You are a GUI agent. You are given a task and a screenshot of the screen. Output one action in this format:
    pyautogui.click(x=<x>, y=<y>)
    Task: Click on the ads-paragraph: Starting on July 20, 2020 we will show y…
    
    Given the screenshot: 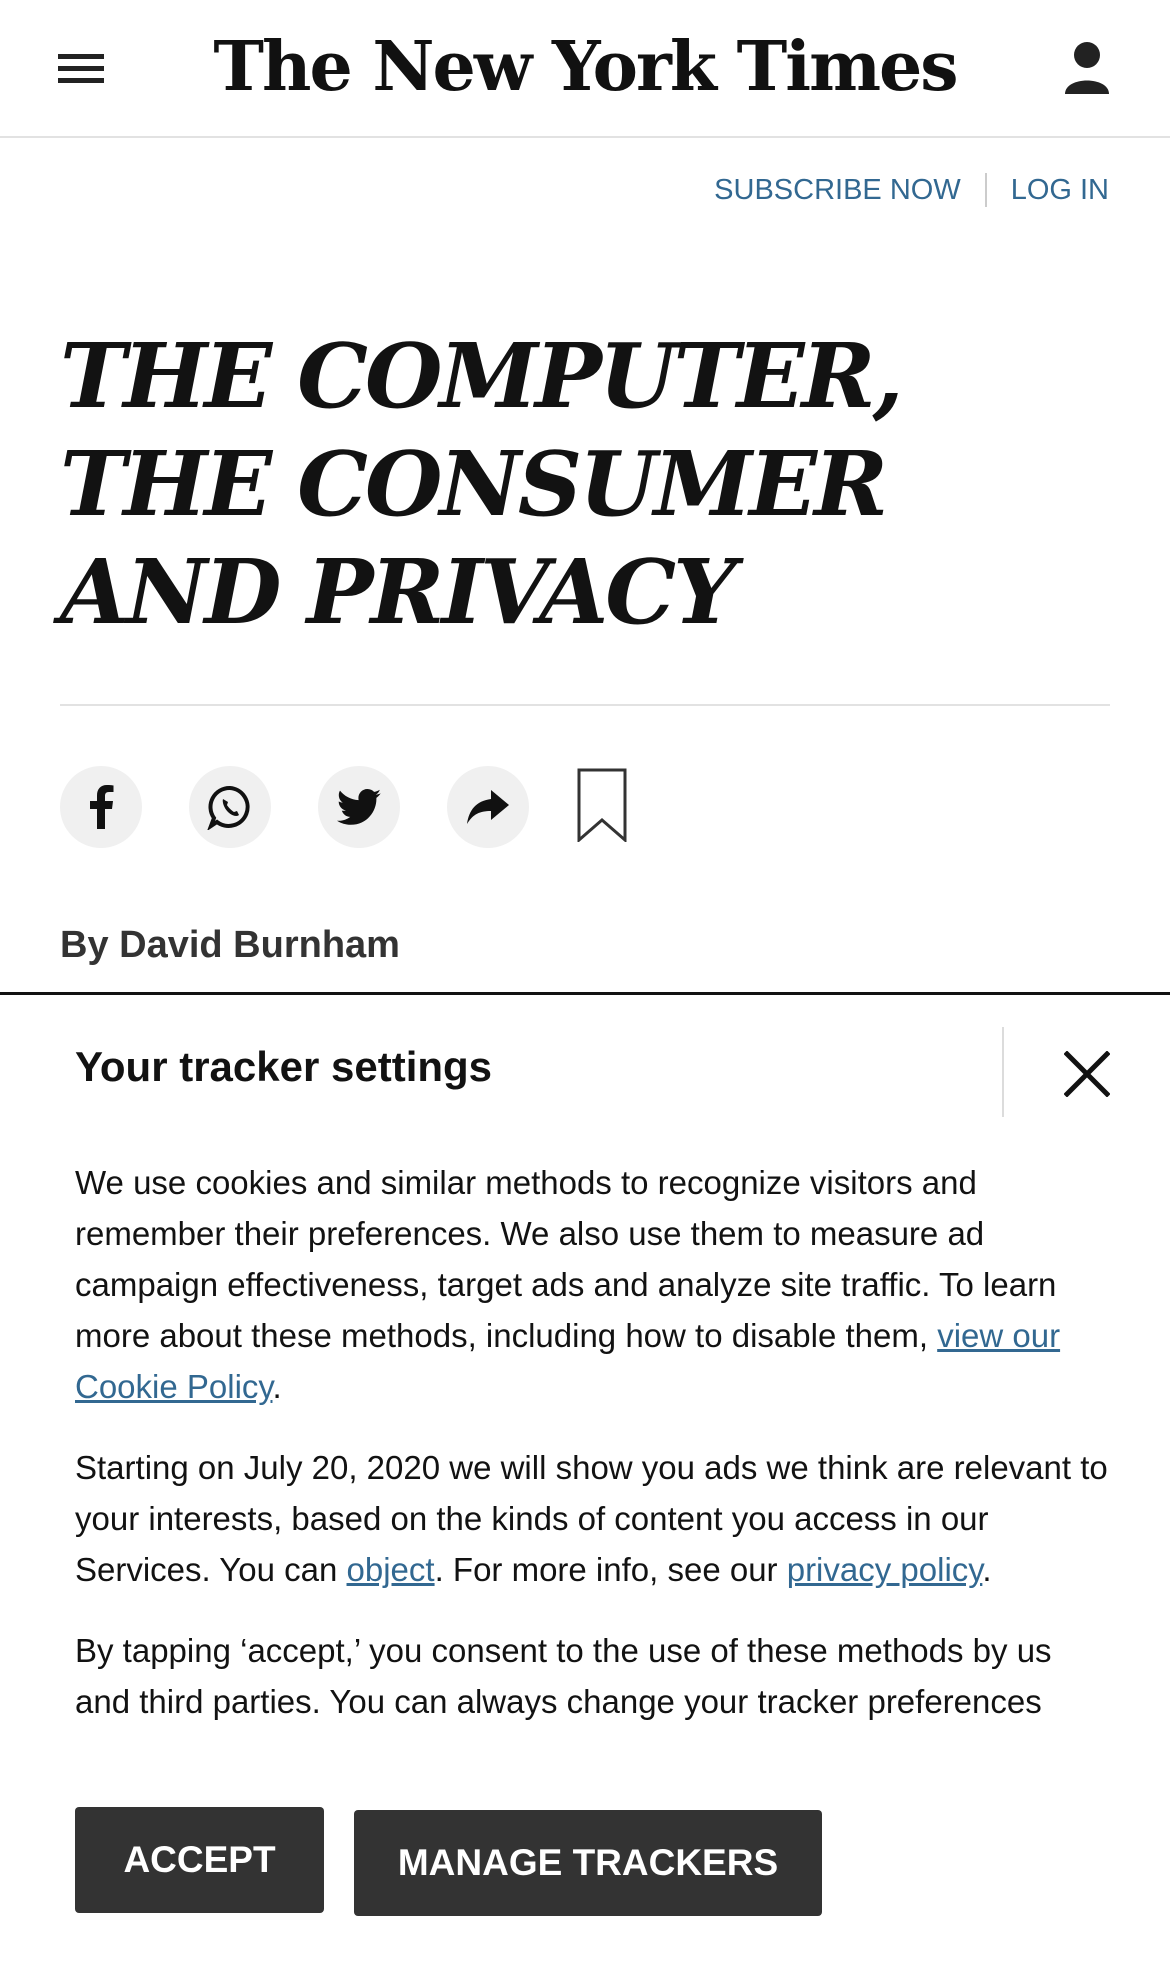 What is the action you would take?
    pyautogui.click(x=595, y=1518)
    